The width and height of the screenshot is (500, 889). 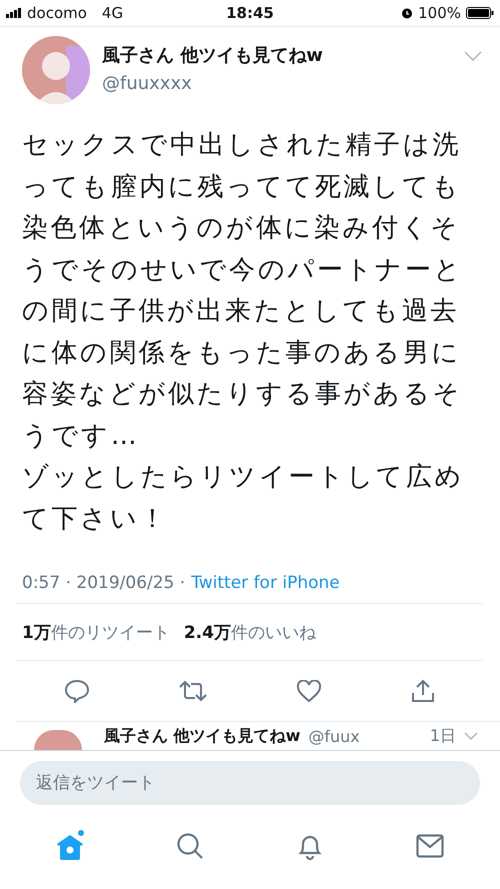 What do you see at coordinates (443, 736) in the screenshot?
I see `tweet-time: 1日` at bounding box center [443, 736].